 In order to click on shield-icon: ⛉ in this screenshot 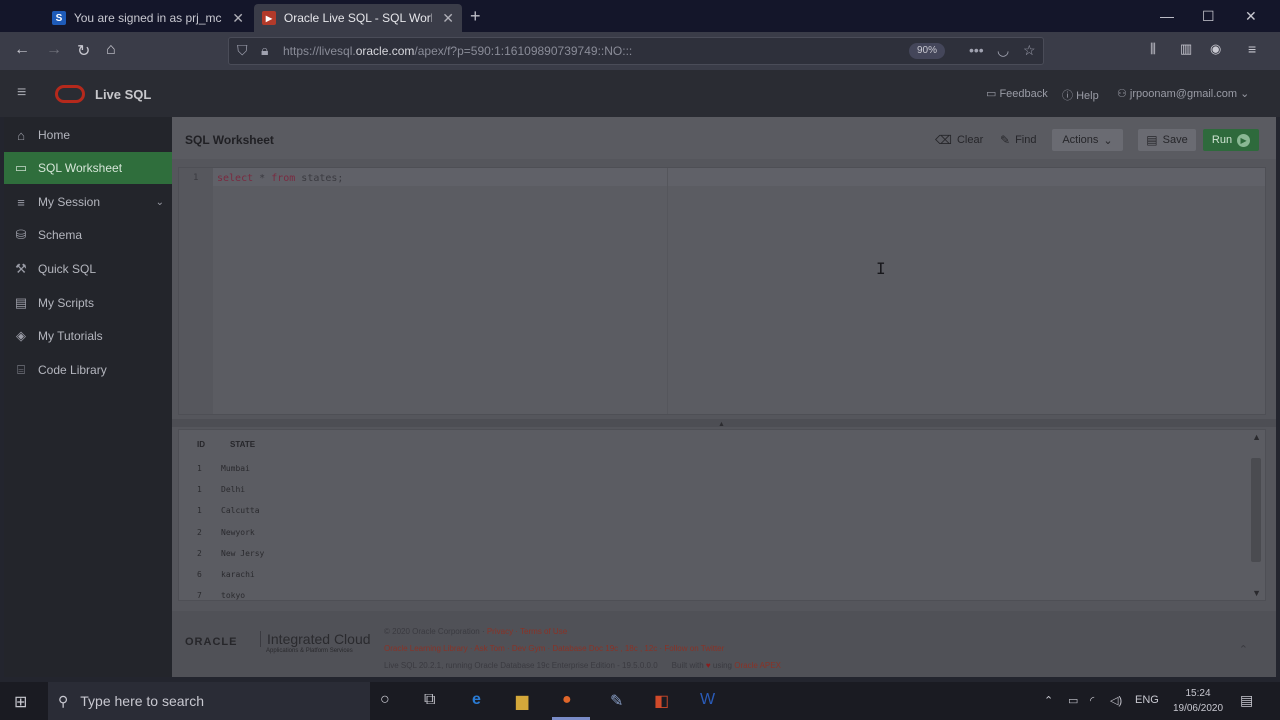, I will do `click(242, 50)`.